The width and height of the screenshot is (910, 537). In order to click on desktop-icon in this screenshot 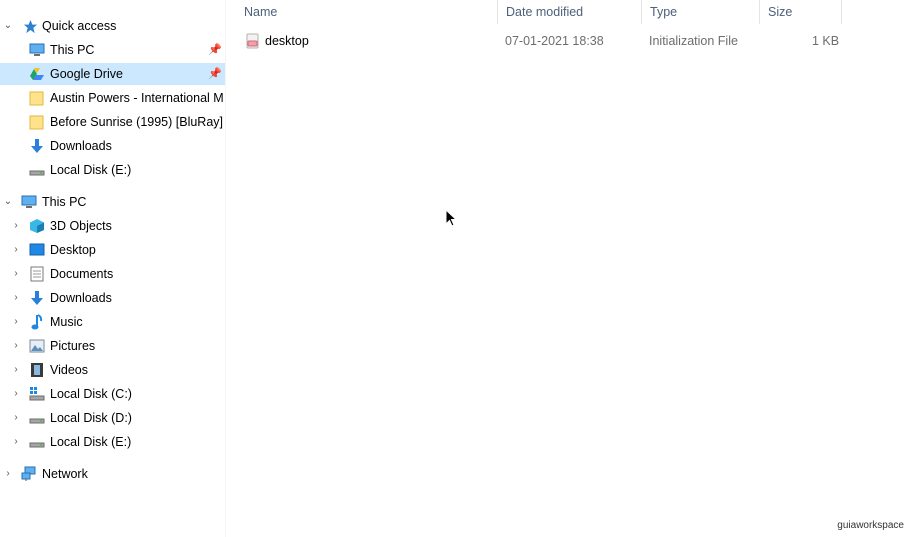, I will do `click(37, 250)`.